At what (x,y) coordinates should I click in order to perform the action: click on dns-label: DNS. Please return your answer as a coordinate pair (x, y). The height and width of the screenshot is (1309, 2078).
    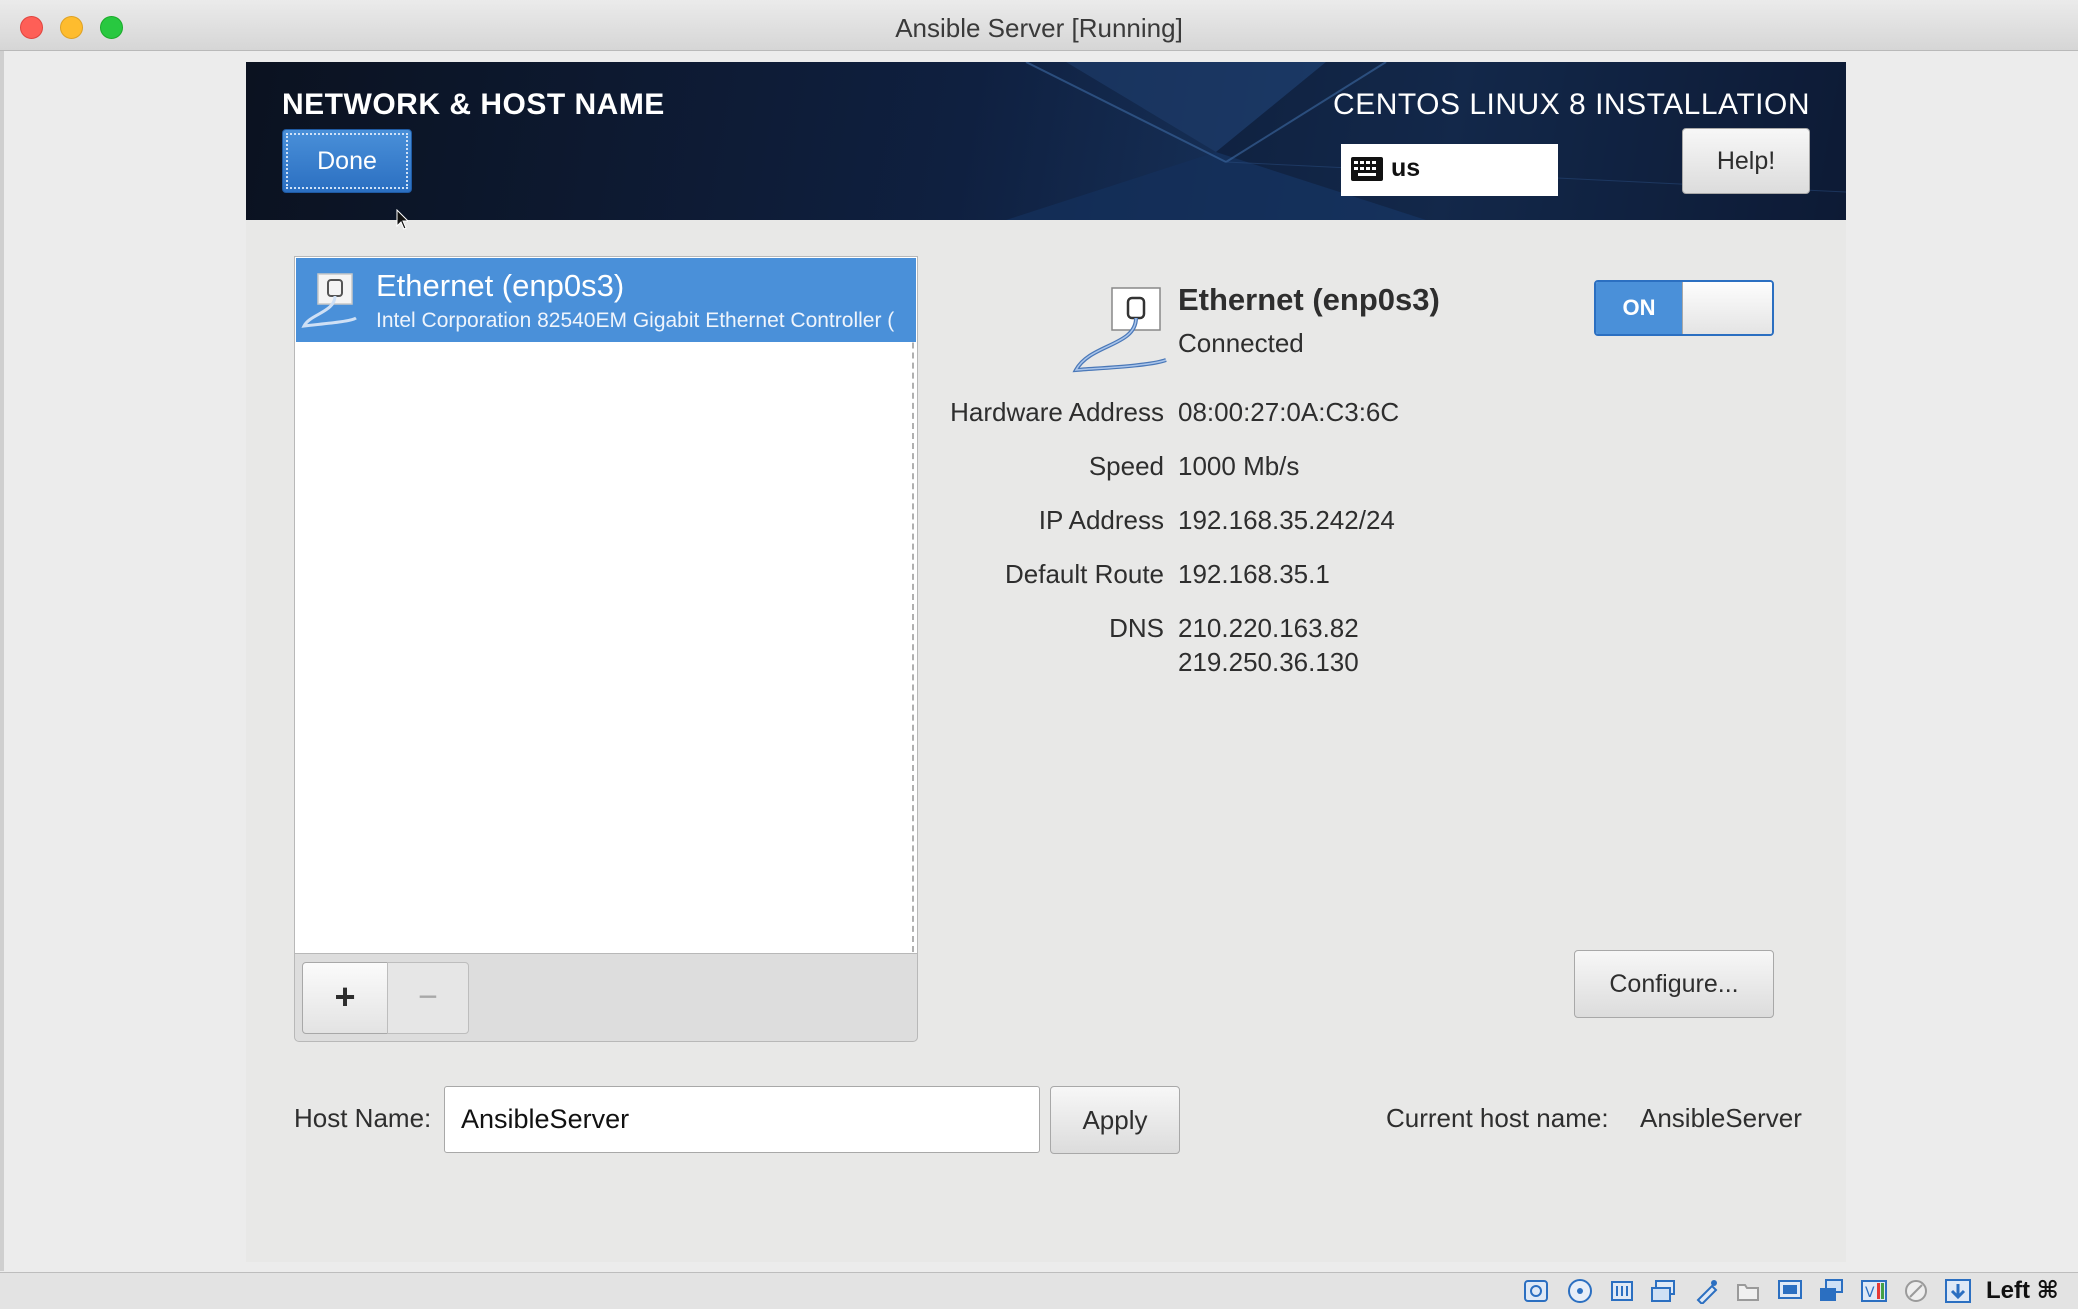
    Looking at the image, I should click on (1136, 628).